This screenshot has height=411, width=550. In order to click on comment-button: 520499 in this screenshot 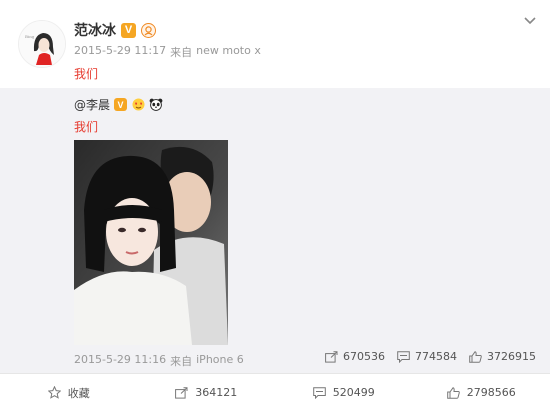, I will do `click(344, 392)`.